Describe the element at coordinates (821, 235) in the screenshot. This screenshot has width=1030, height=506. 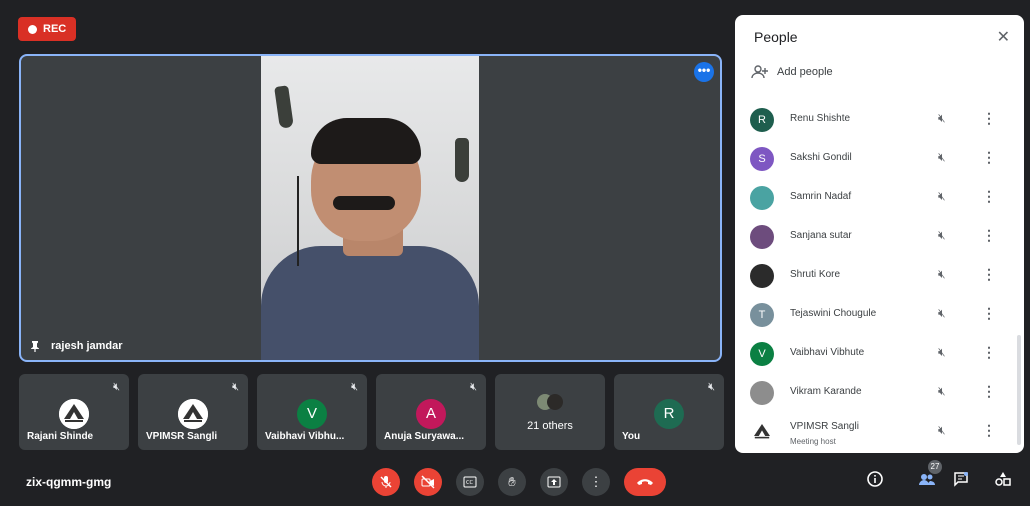
I see `participant-name: Sanjana sutar` at that location.